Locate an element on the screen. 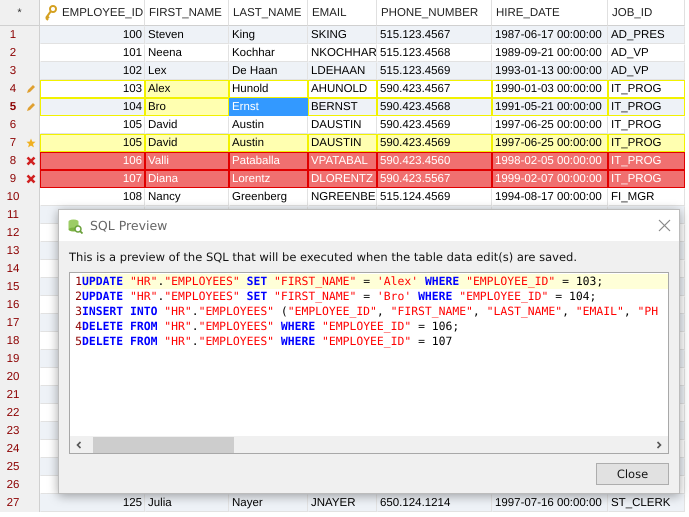 This screenshot has width=689, height=517. table-cell: NGREENBE is located at coordinates (342, 197).